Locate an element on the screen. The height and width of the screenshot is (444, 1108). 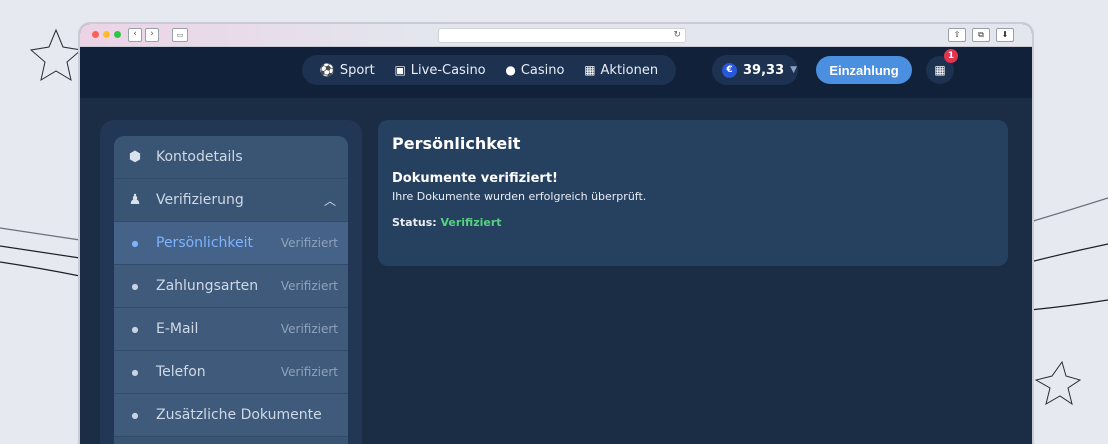
nav-item-aktionen: ▦ Aktionen is located at coordinates (621, 70).